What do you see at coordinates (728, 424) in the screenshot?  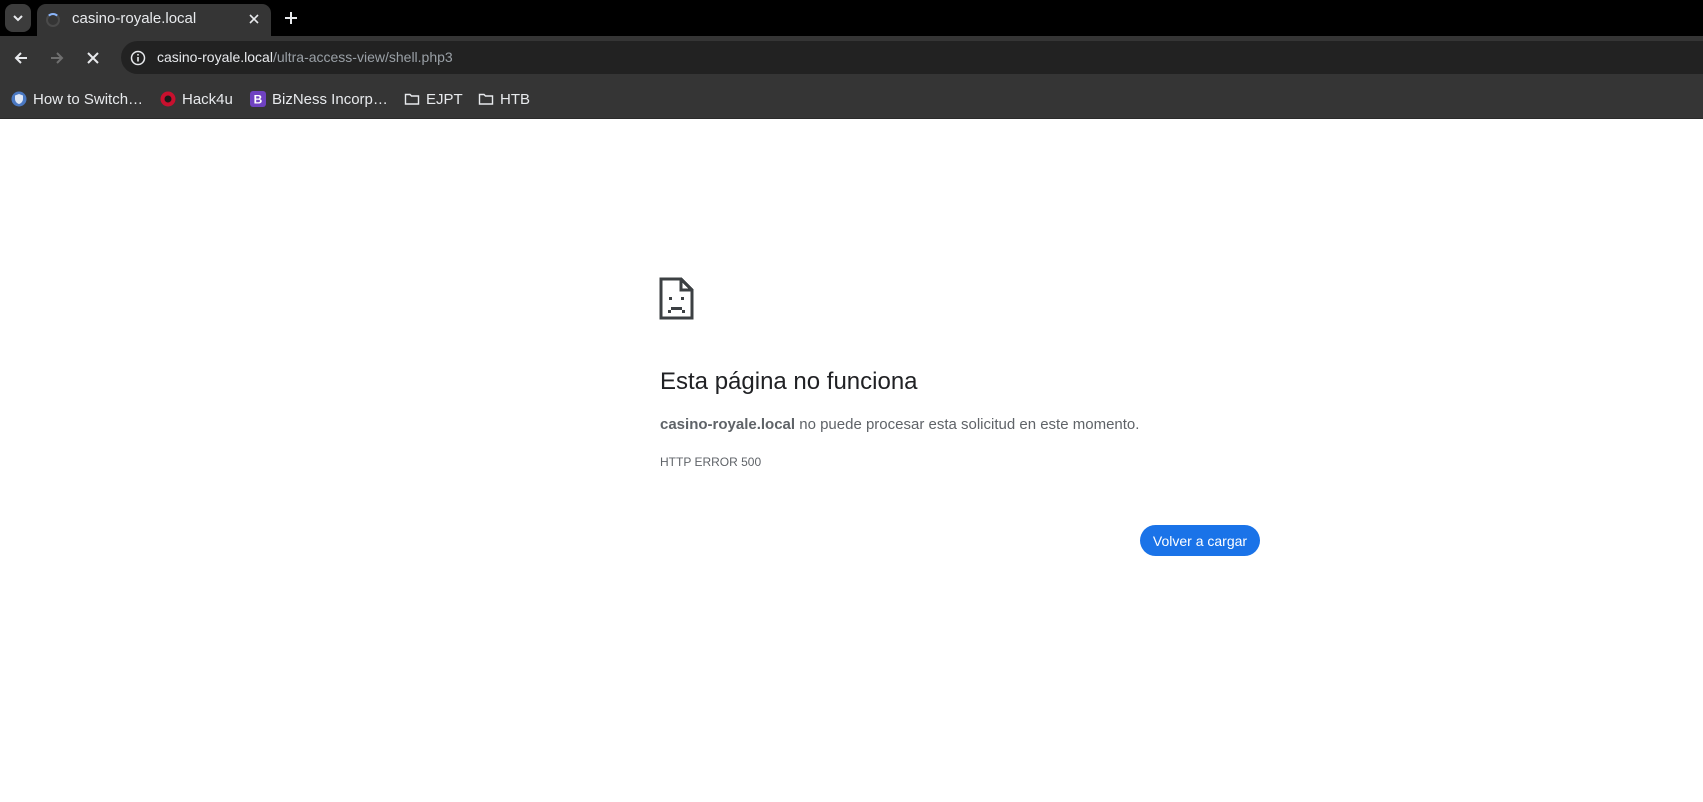 I see `error-host: casino-royale.local` at bounding box center [728, 424].